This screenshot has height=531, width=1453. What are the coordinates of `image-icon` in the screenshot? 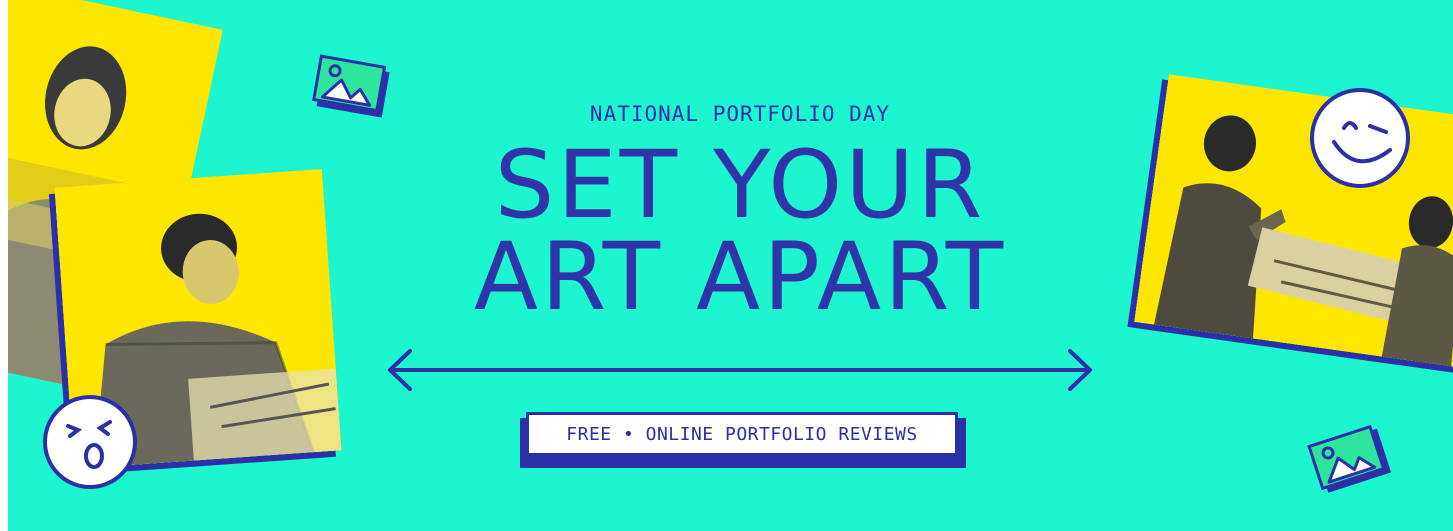 It's located at (1352, 462).